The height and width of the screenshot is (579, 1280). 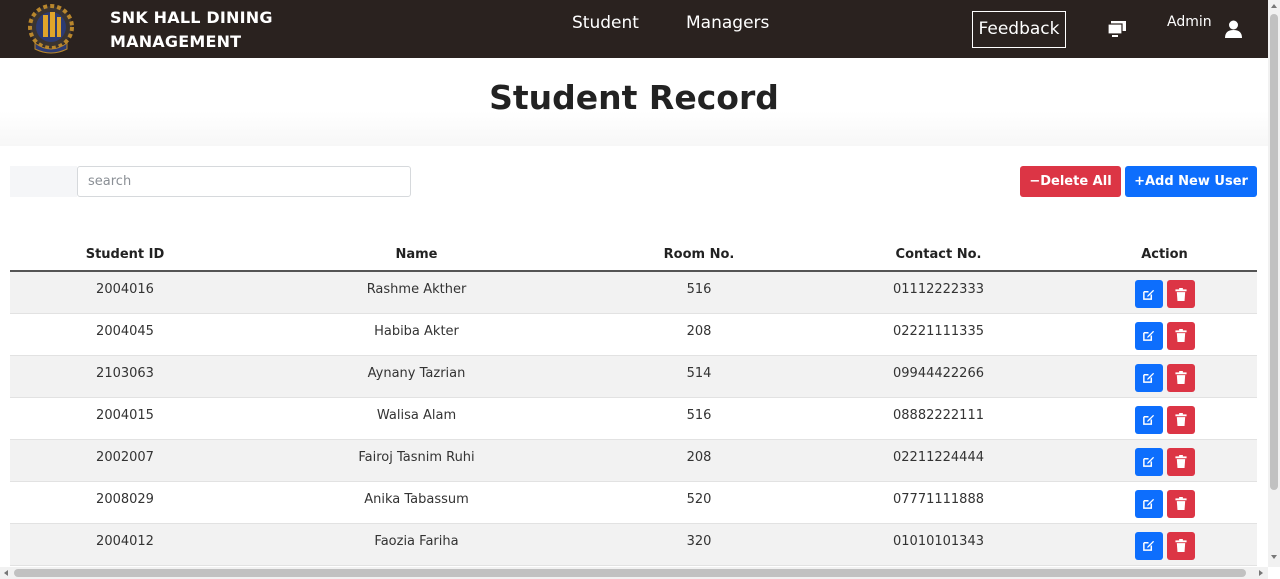 What do you see at coordinates (43, 181) in the screenshot?
I see `search-label-area` at bounding box center [43, 181].